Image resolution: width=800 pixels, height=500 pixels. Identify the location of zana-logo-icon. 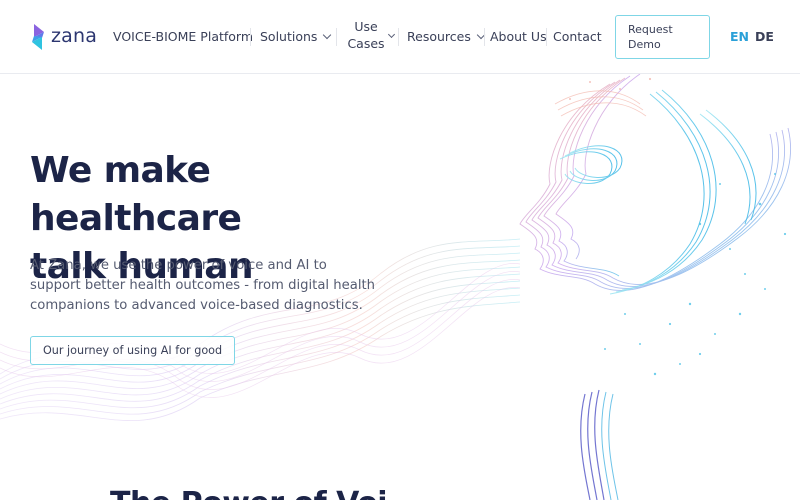
(38, 37).